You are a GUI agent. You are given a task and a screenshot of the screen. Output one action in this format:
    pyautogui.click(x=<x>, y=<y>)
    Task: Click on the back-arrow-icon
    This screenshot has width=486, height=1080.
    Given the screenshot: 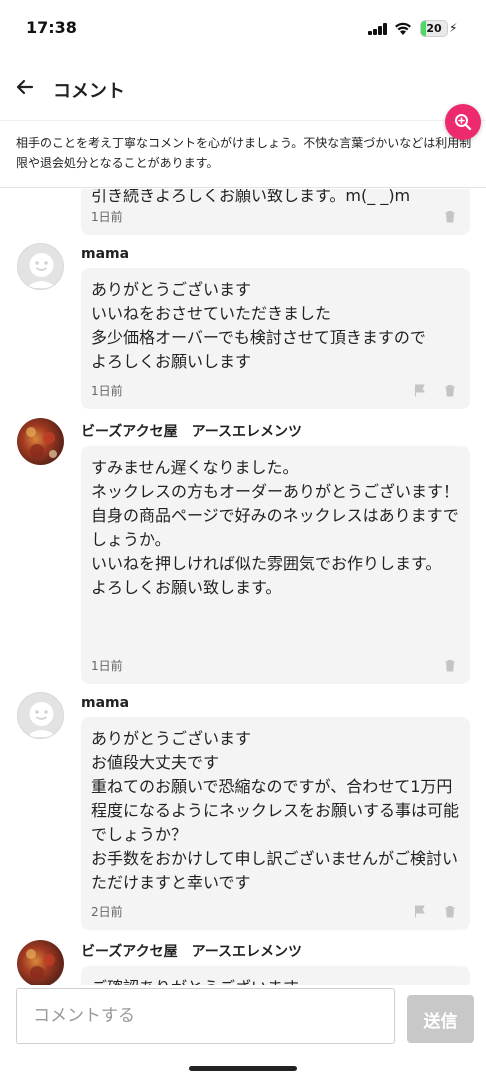 What is the action you would take?
    pyautogui.click(x=25, y=87)
    